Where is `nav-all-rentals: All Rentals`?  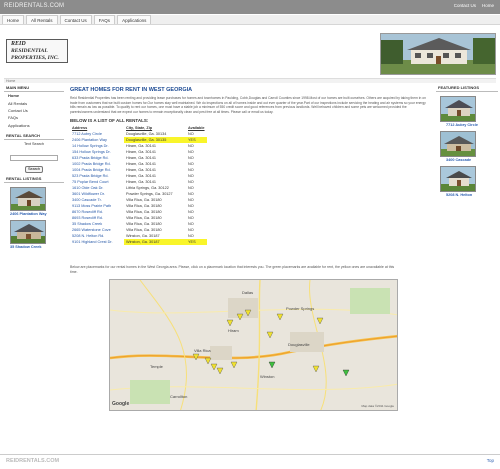
nav-all-rentals: All Rentals is located at coordinates (42, 19).